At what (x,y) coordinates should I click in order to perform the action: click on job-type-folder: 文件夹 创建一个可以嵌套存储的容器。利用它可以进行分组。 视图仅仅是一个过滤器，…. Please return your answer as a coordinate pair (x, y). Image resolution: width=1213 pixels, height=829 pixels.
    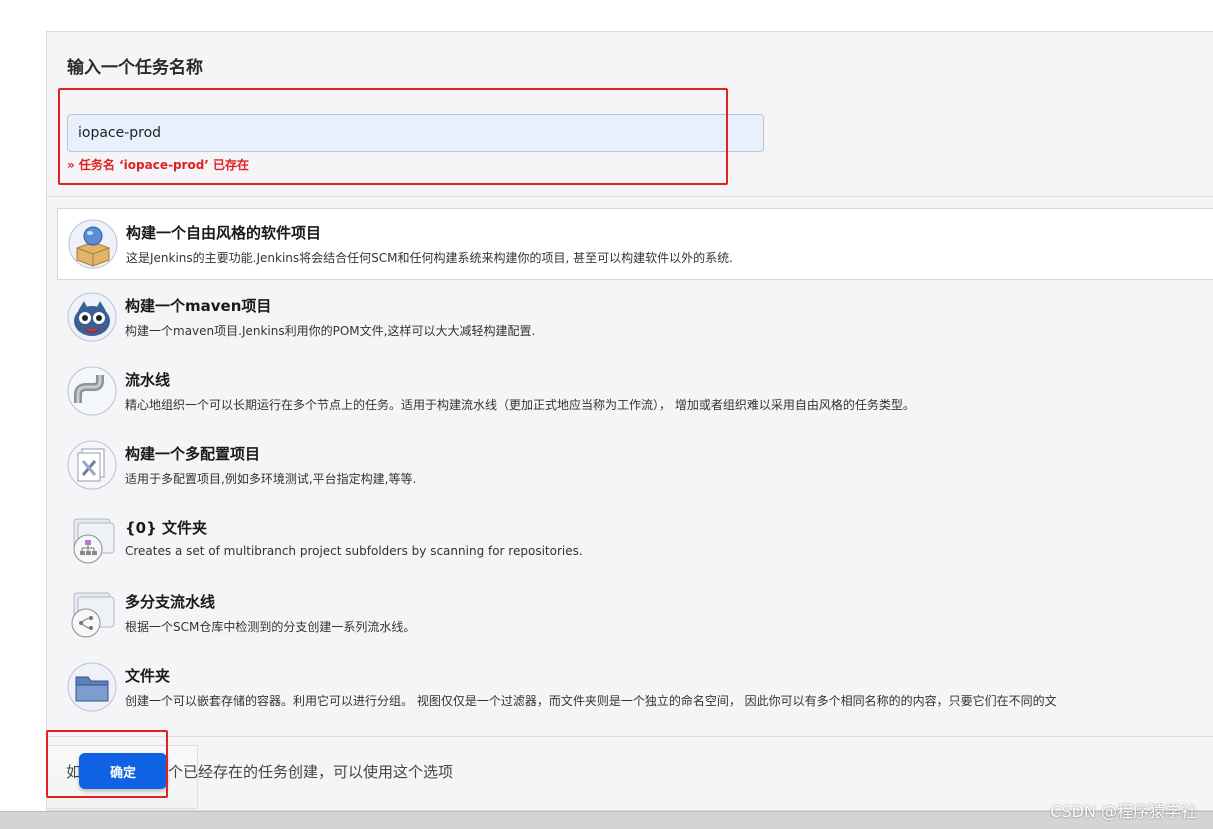
    Looking at the image, I should click on (635, 688).